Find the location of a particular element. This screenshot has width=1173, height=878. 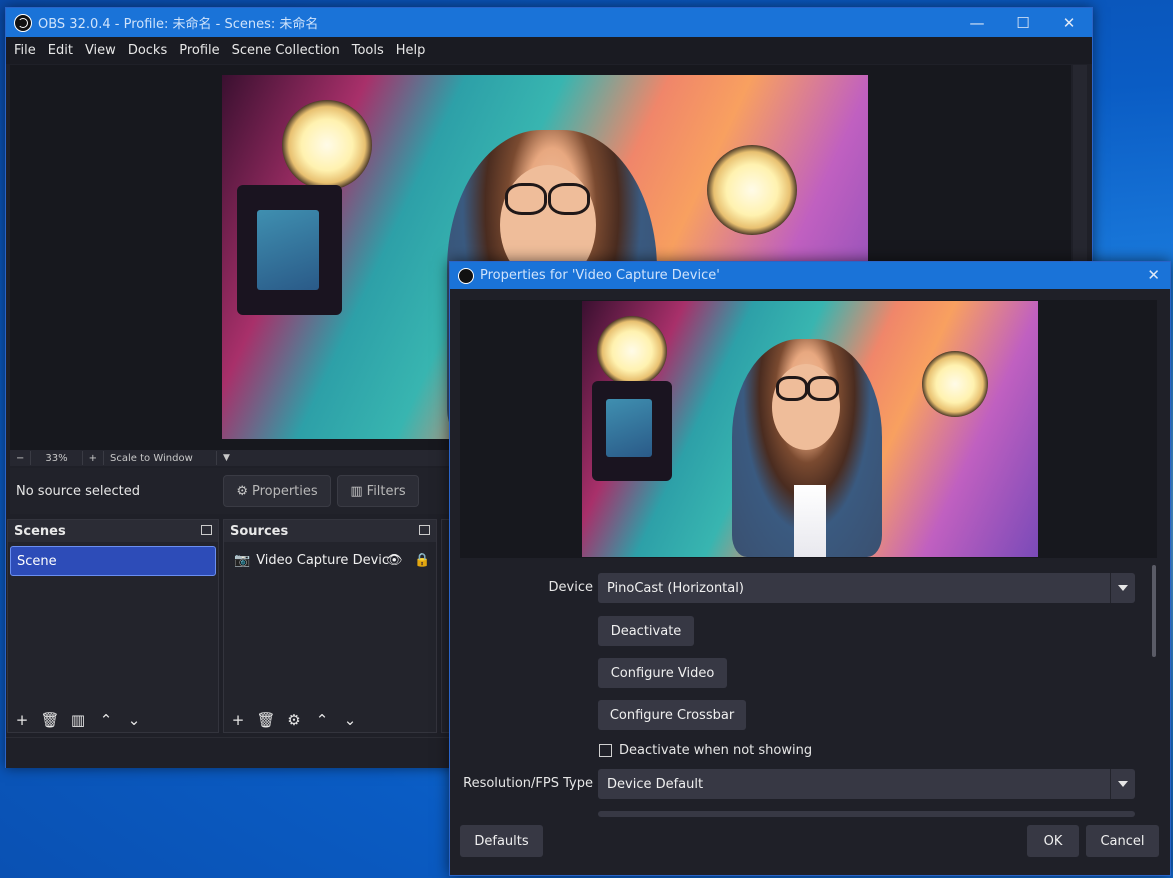

sources-dock-footer: + 🗑 ⚙ ⌃ ⌄ is located at coordinates (330, 720).